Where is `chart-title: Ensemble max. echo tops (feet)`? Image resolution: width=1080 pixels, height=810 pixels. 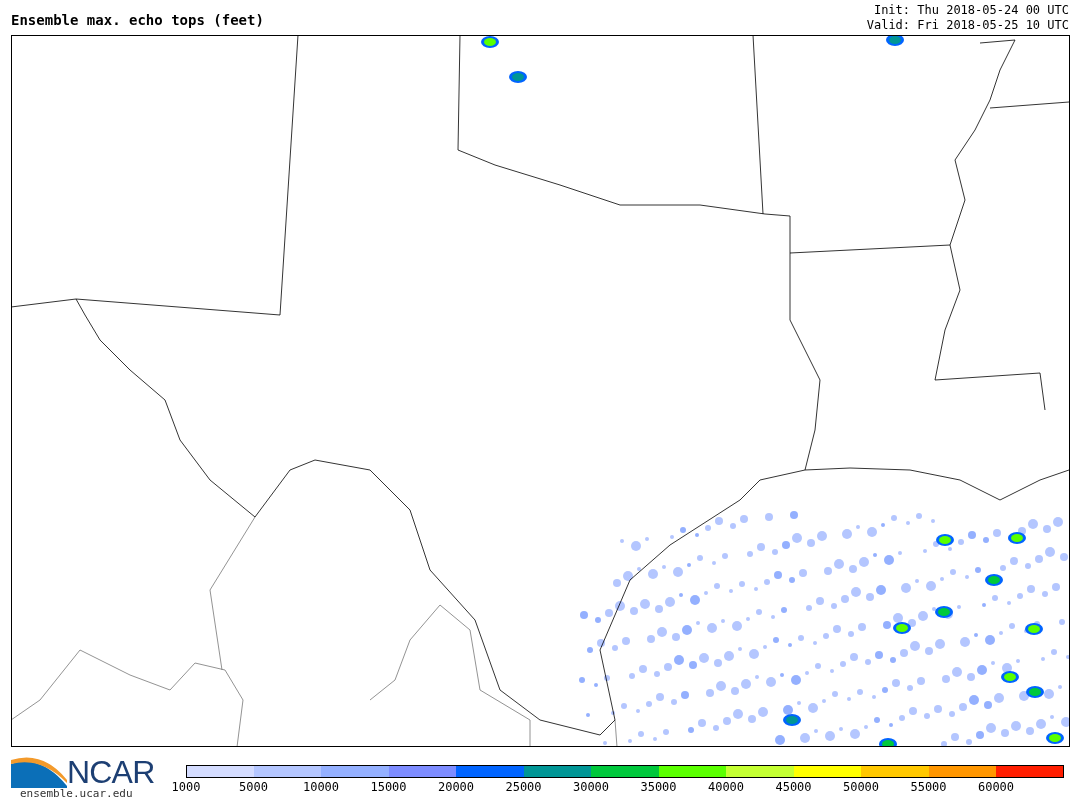 chart-title: Ensemble max. echo tops (feet) is located at coordinates (137, 20).